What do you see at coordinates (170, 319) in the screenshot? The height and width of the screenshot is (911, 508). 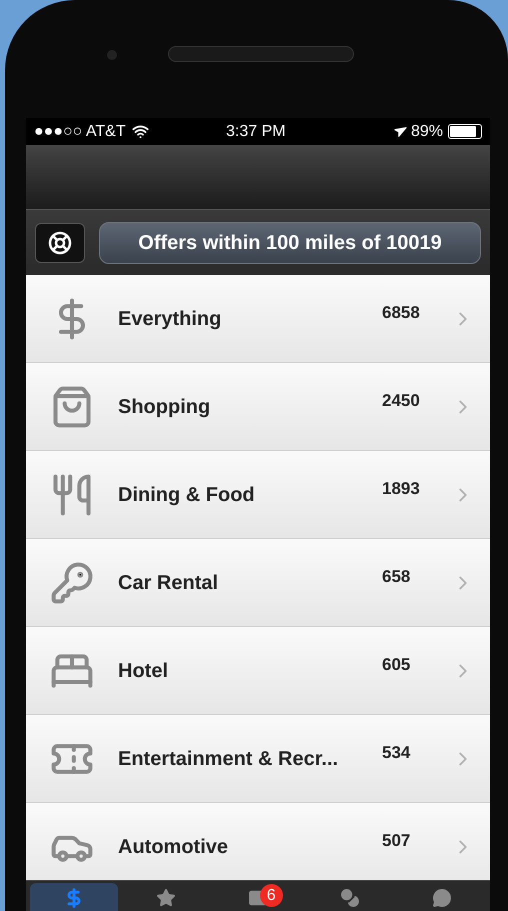 I see `category-label: Everything` at bounding box center [170, 319].